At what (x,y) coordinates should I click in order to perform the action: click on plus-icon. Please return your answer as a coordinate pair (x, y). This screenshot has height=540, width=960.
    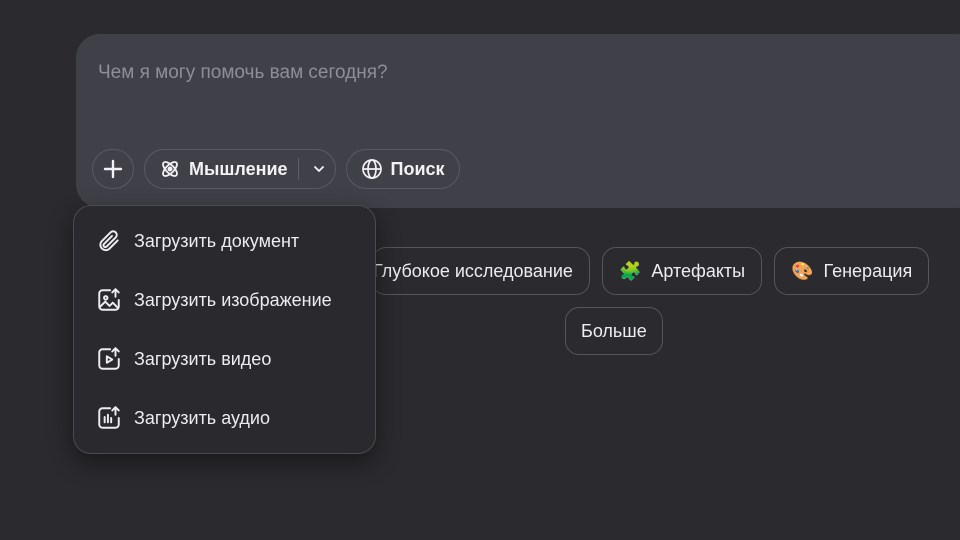
    Looking at the image, I should click on (113, 169).